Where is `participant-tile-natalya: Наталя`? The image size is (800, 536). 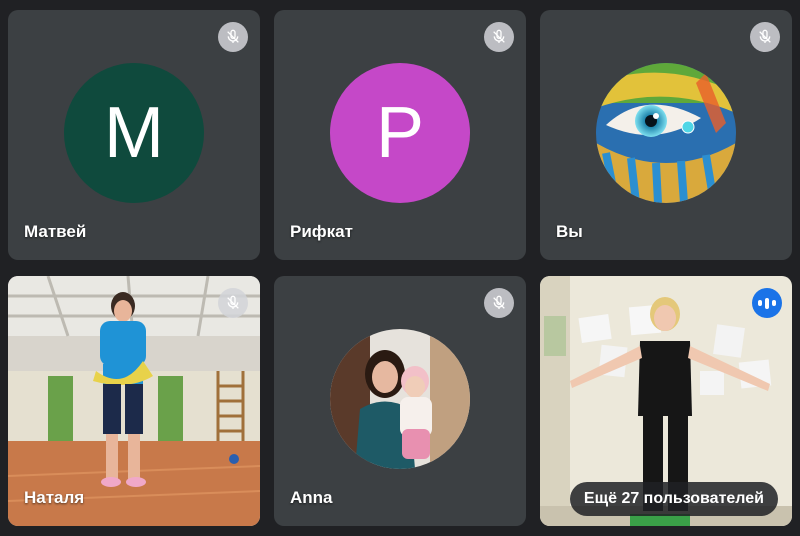 participant-tile-natalya: Наталя is located at coordinates (134, 401).